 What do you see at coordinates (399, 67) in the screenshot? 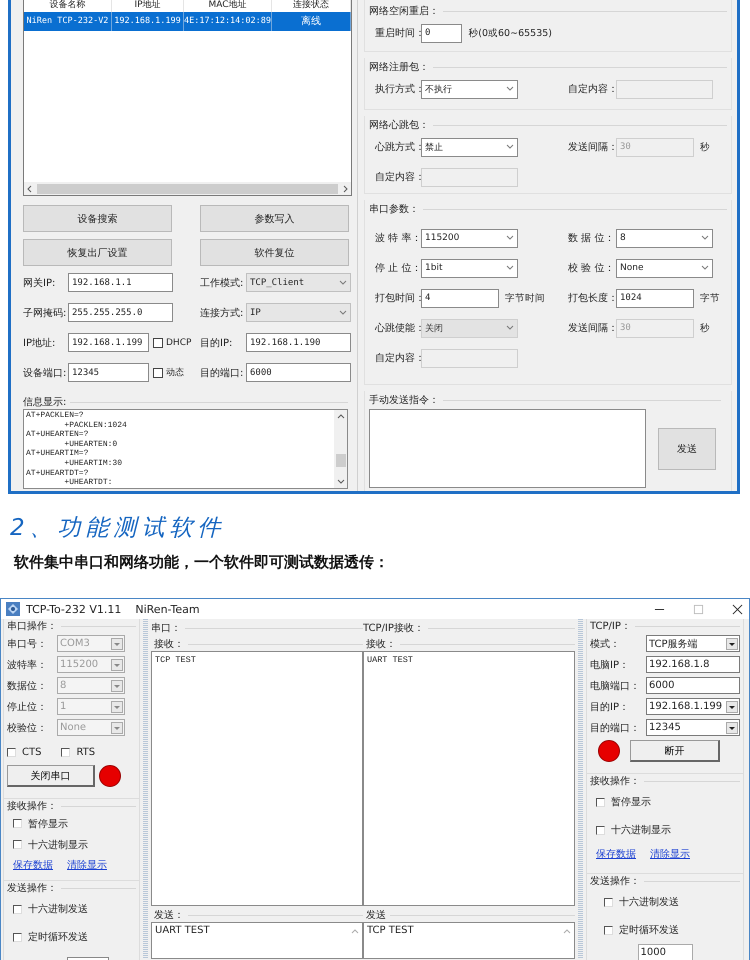
I see `group-title: 网络注册包：` at bounding box center [399, 67].